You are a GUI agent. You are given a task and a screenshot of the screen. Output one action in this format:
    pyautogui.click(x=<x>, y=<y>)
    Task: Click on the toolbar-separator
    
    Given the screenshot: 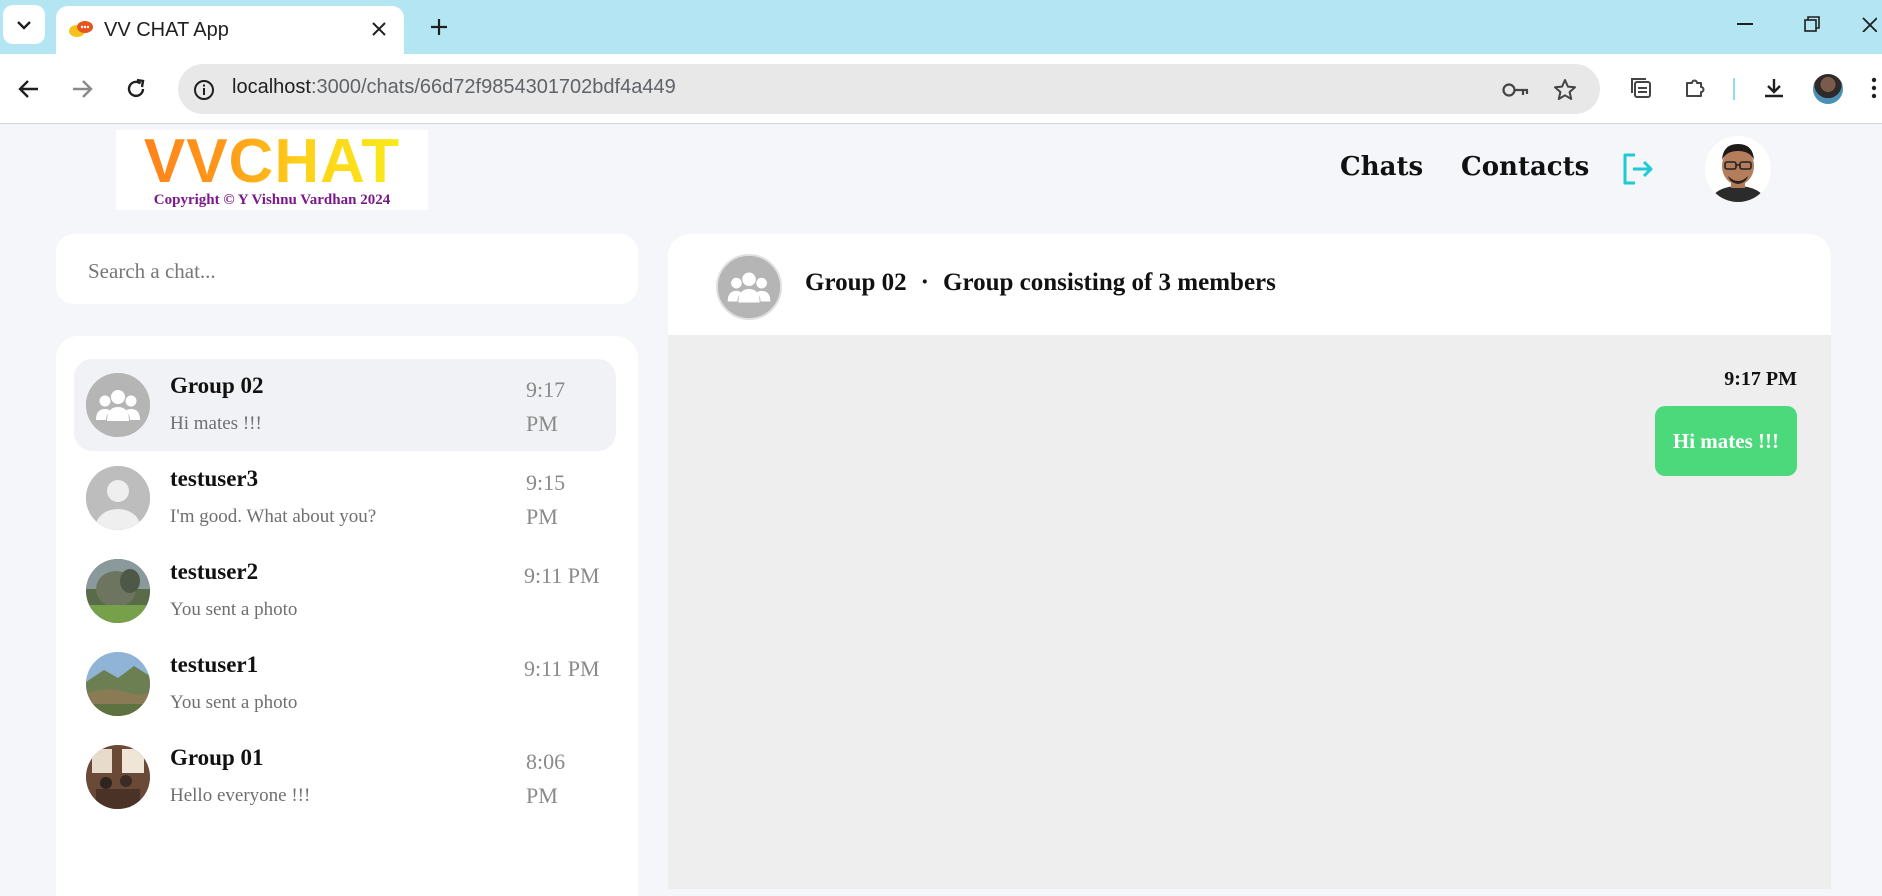 What is the action you would take?
    pyautogui.click(x=1734, y=89)
    